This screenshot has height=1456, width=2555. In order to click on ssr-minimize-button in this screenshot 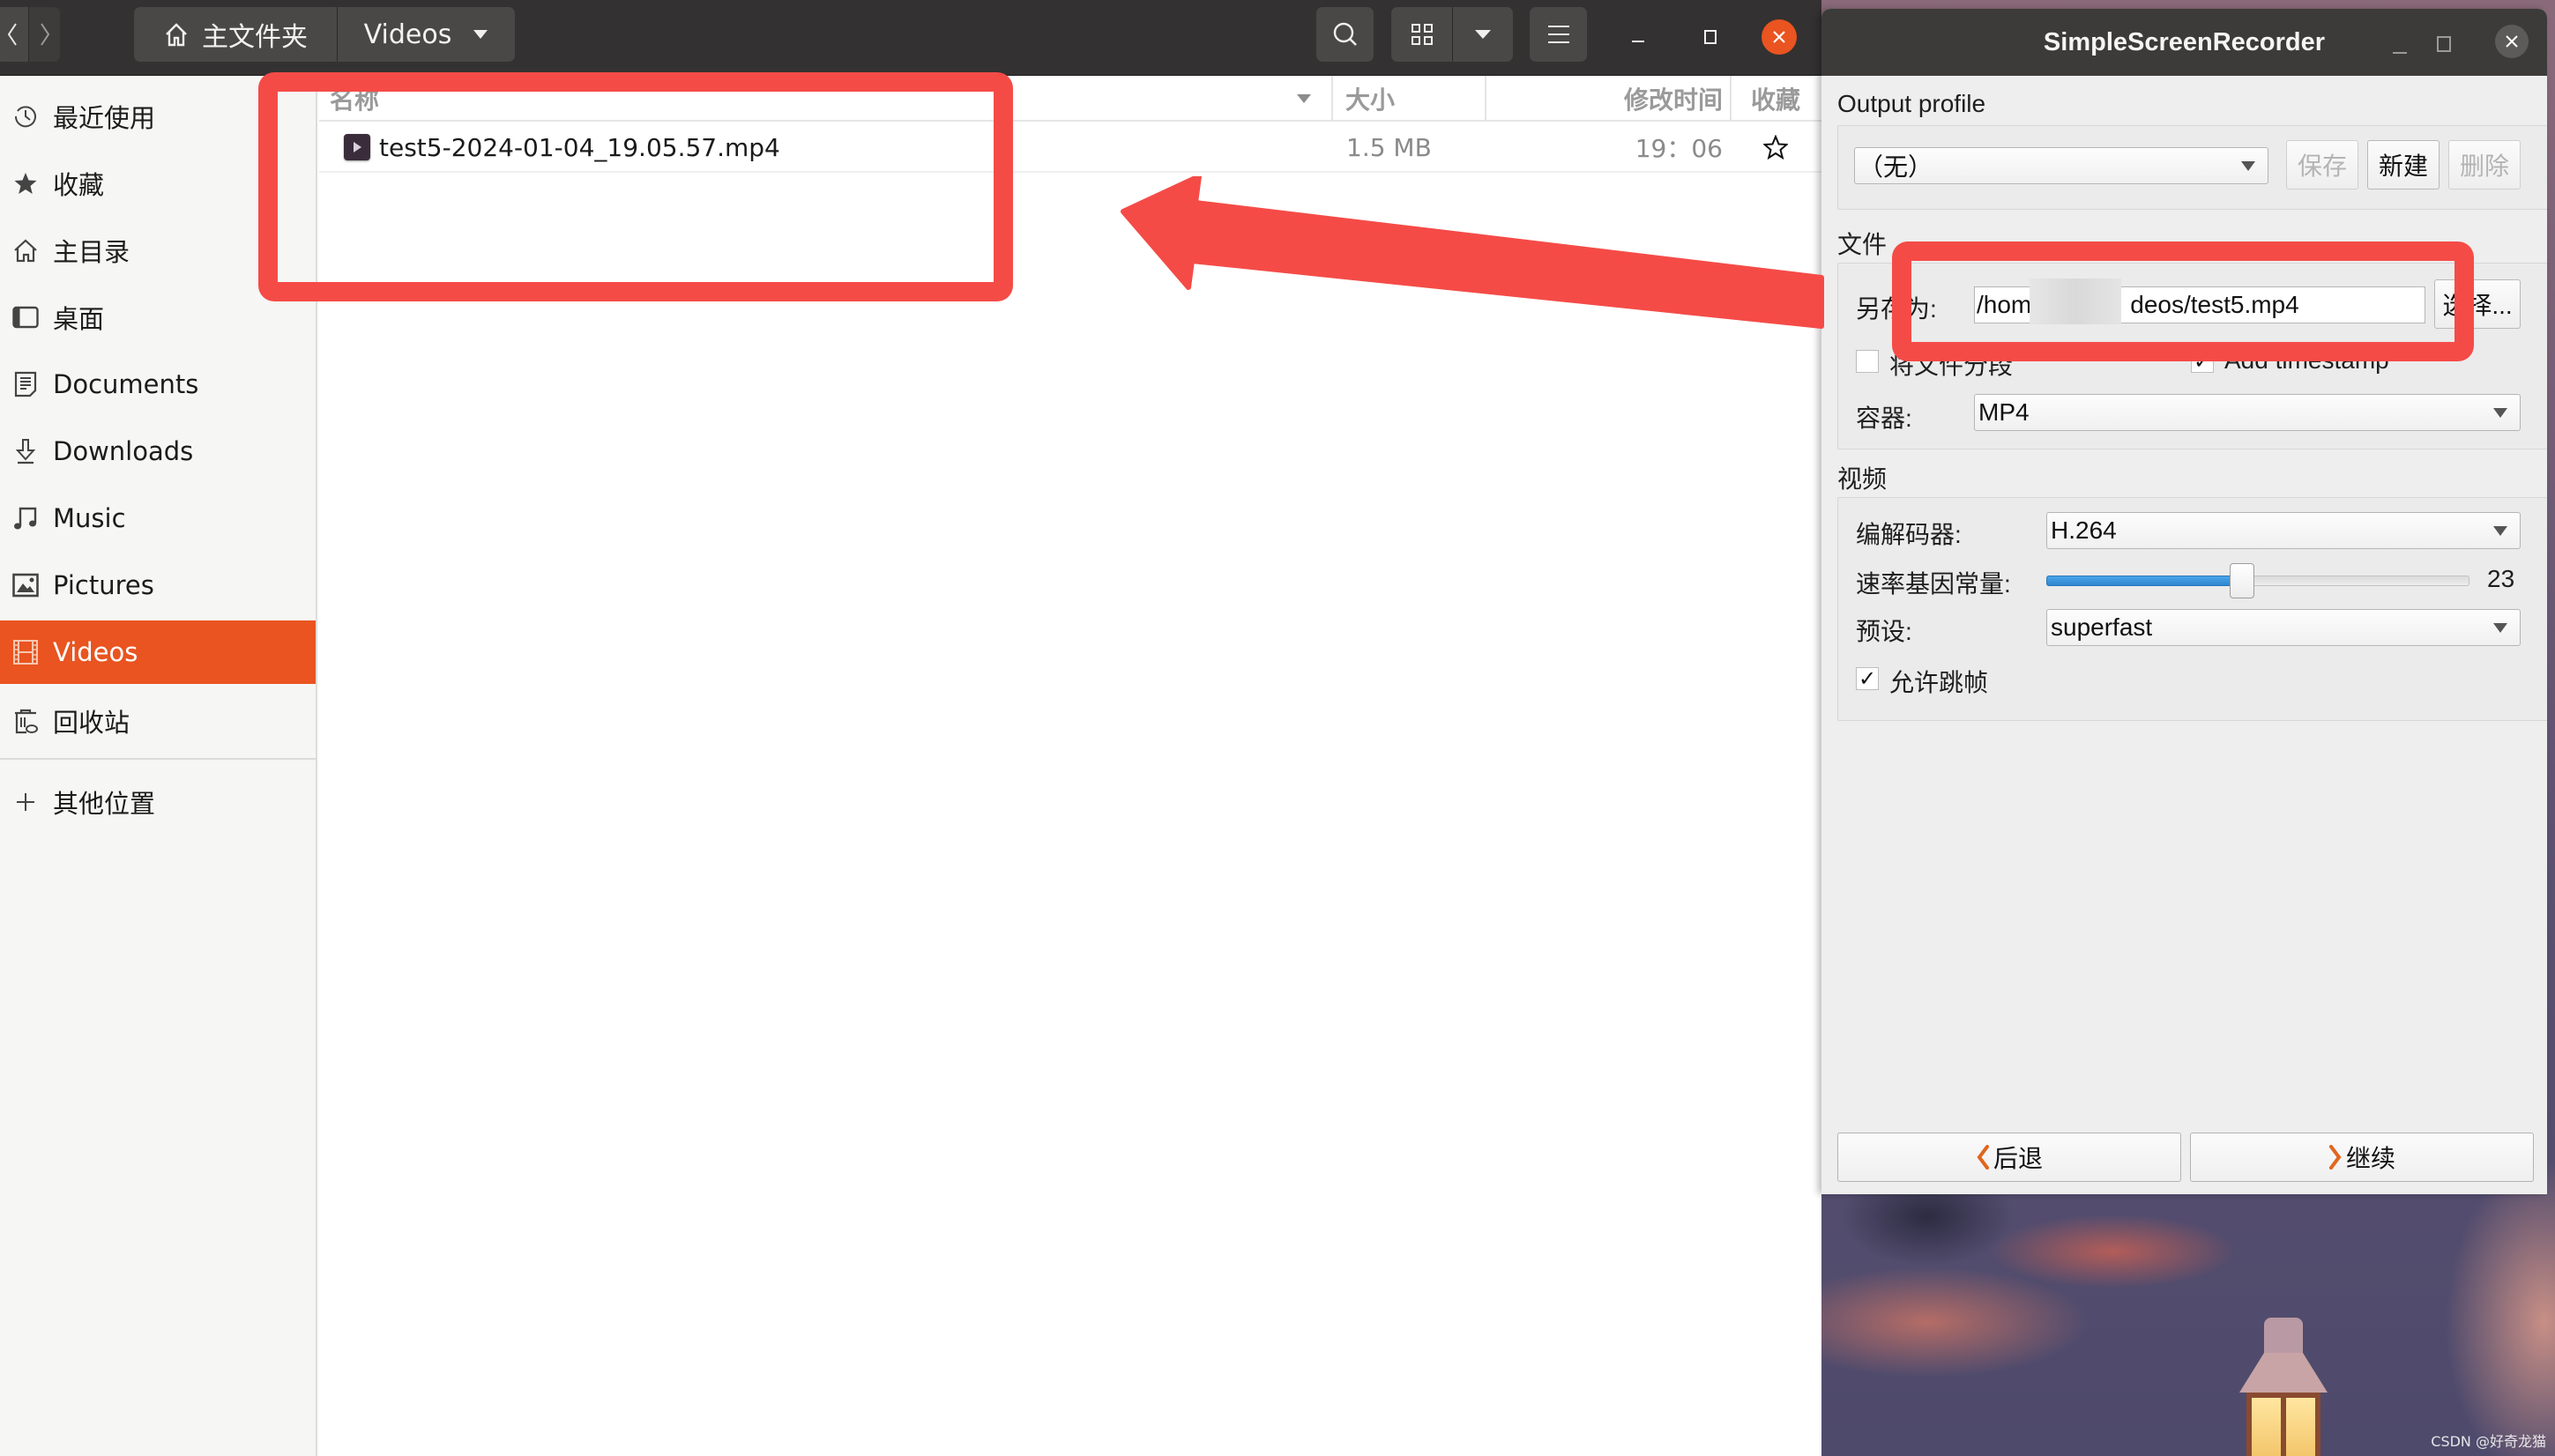, I will do `click(2400, 46)`.